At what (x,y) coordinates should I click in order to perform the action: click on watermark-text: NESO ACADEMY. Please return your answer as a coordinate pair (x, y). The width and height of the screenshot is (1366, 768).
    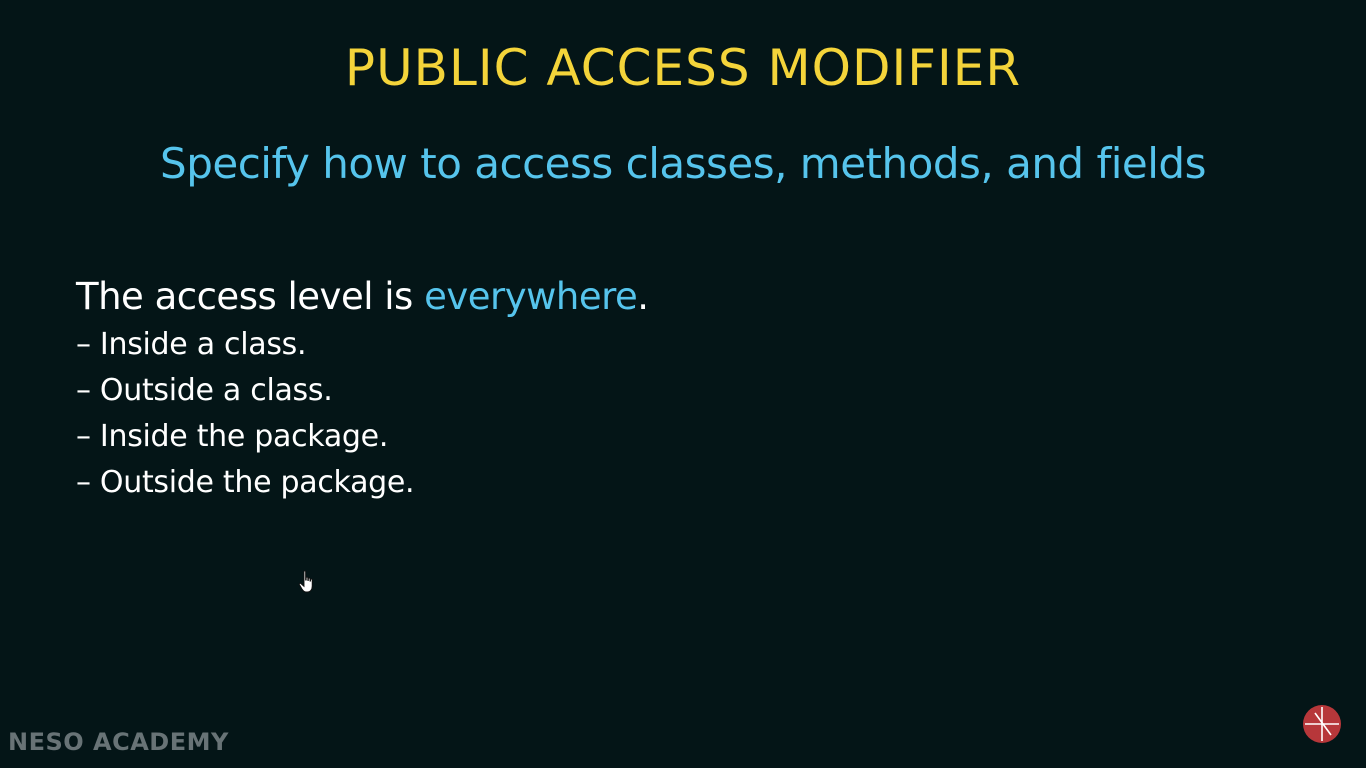
    Looking at the image, I should click on (118, 742).